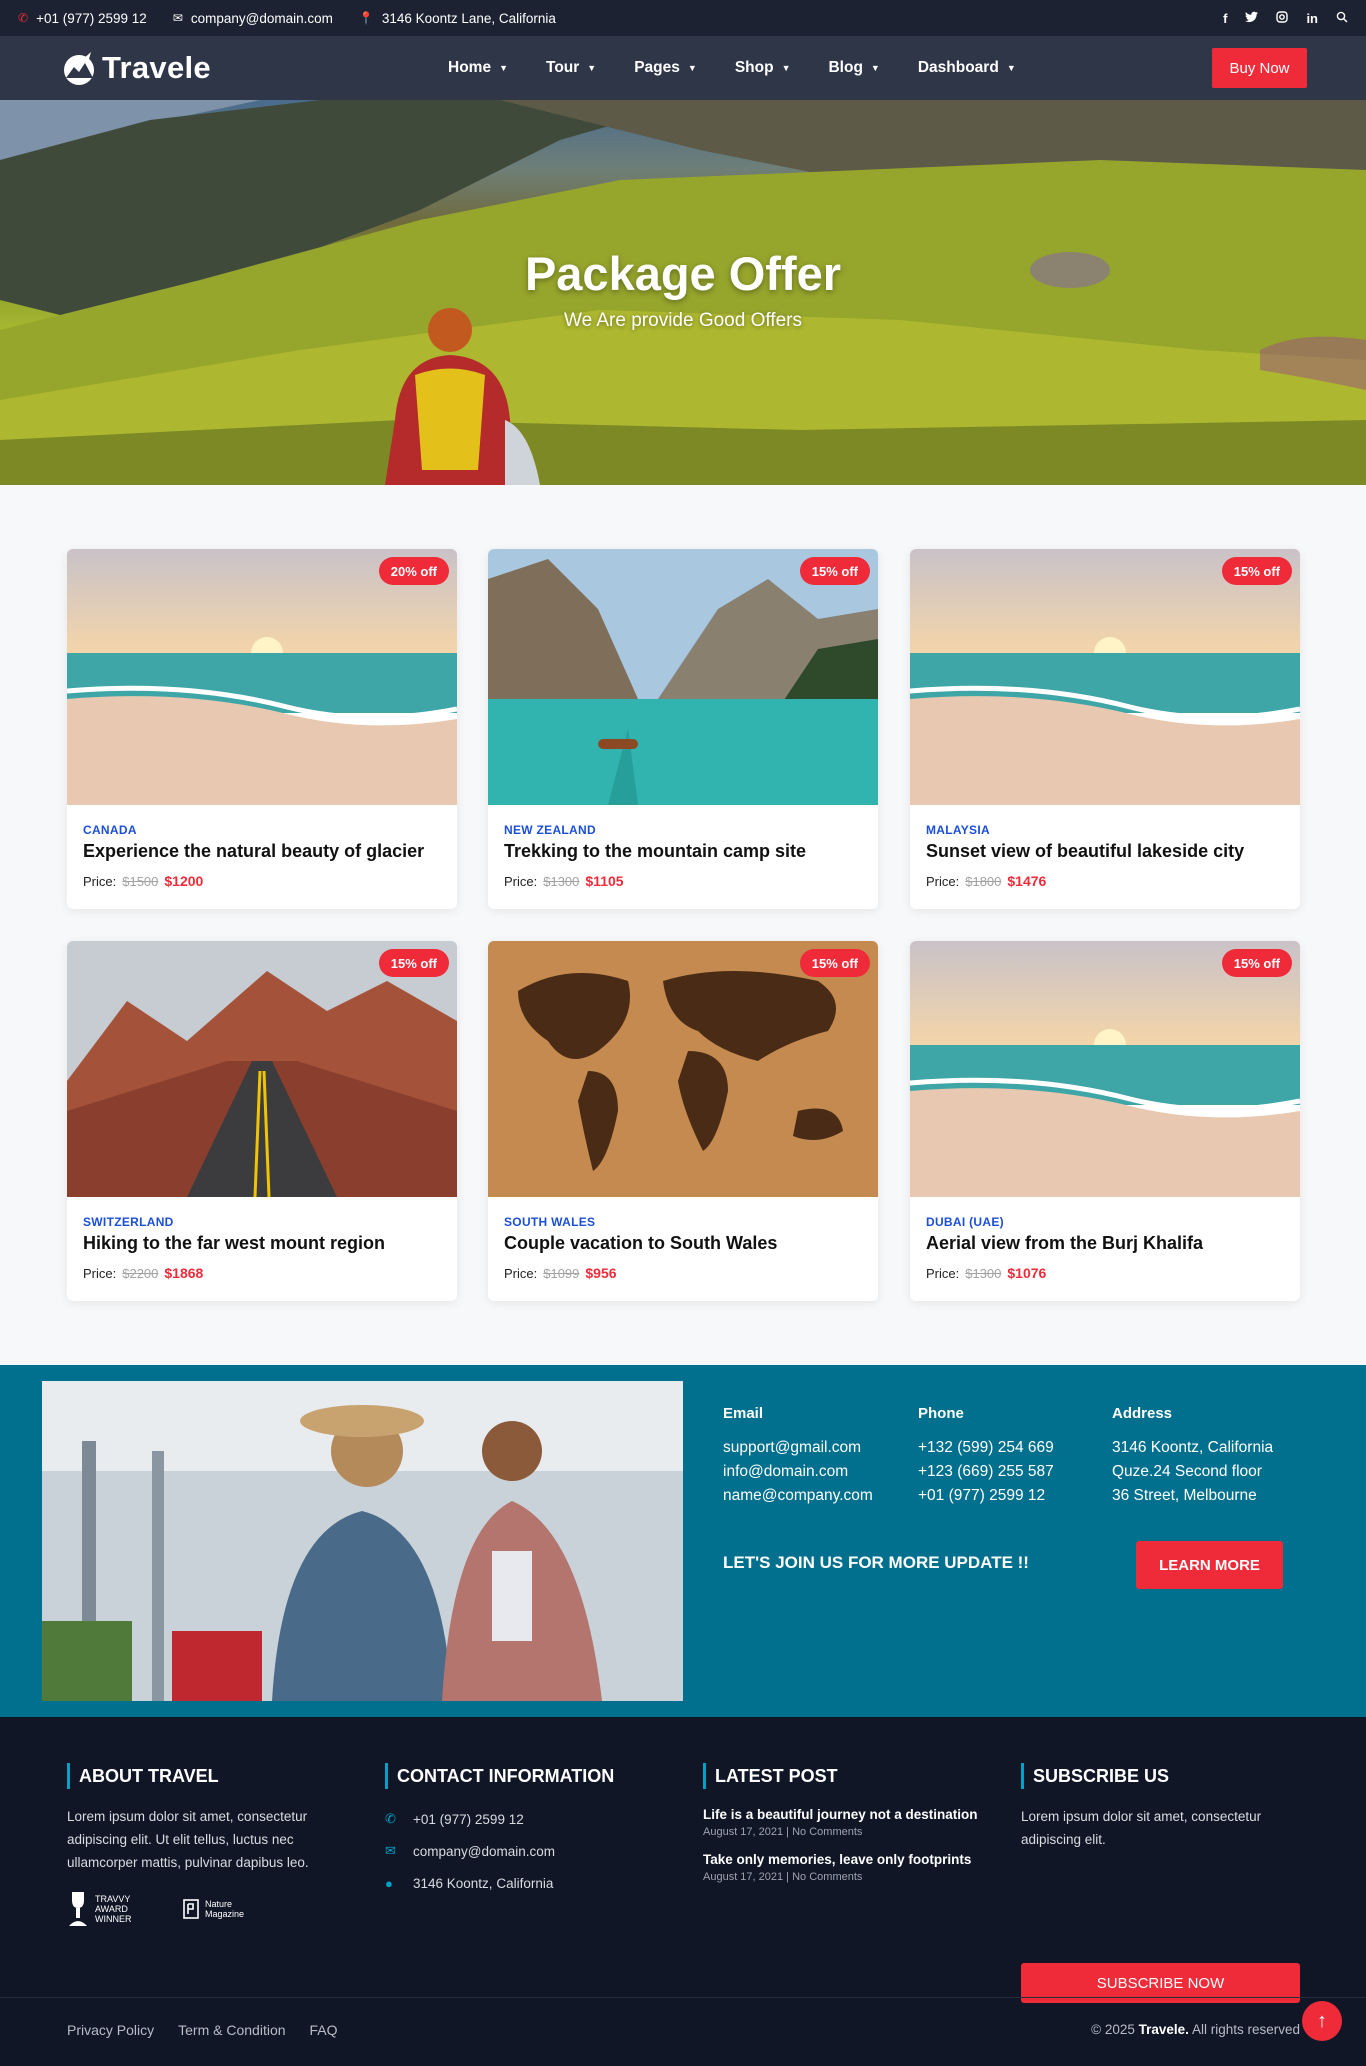 The width and height of the screenshot is (1366, 2066). Describe the element at coordinates (561, 1273) in the screenshot. I see `old-price: $1099` at that location.